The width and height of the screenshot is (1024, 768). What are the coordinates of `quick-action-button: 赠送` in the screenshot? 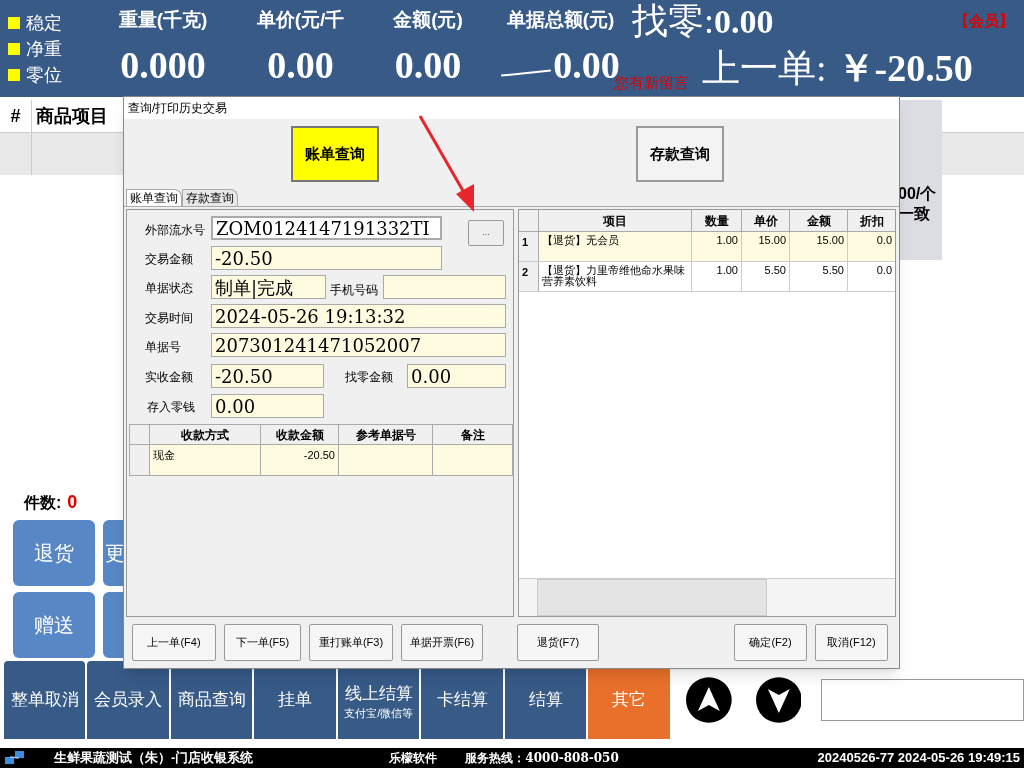 It's located at (54, 625).